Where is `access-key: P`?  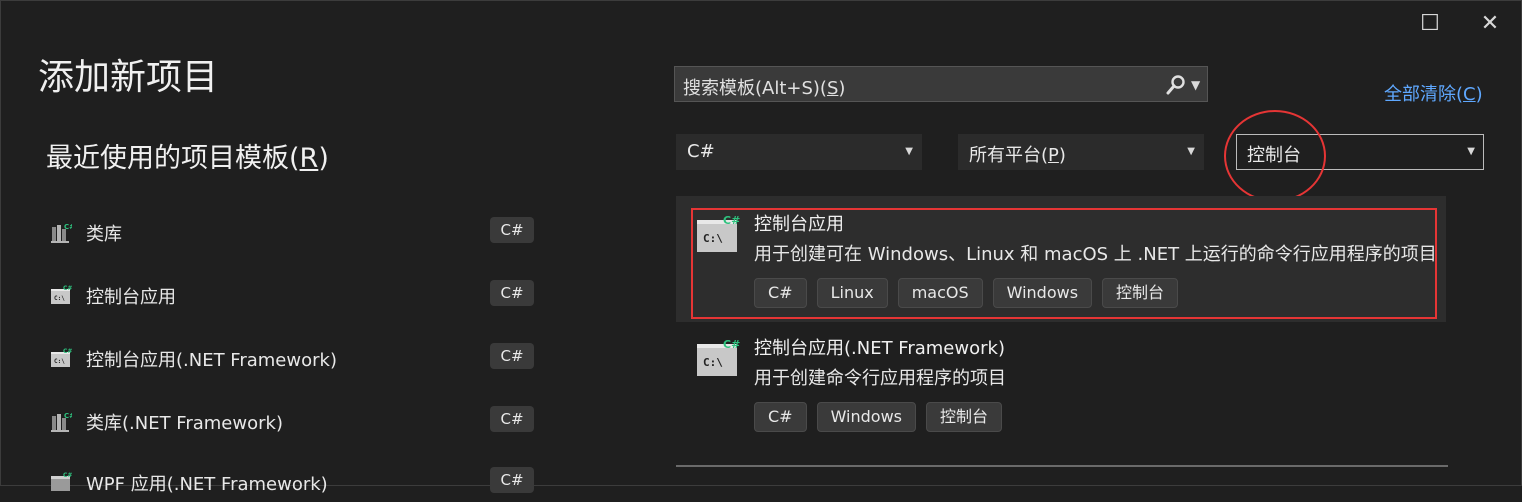 access-key: P is located at coordinates (1053, 155).